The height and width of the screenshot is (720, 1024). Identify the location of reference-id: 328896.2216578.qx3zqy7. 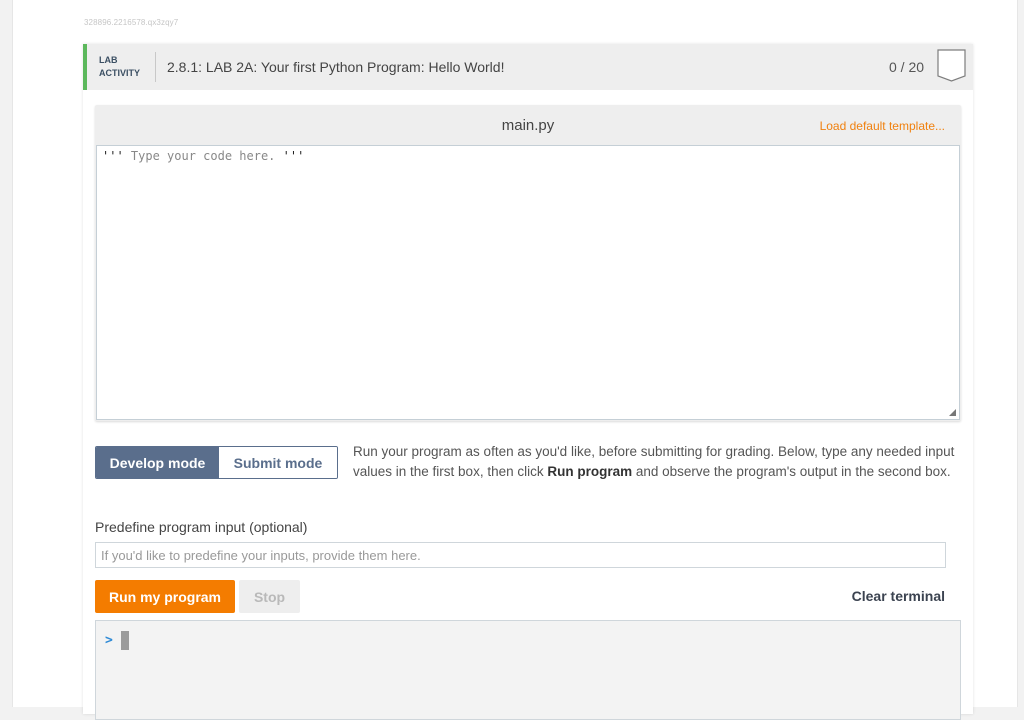
(131, 22).